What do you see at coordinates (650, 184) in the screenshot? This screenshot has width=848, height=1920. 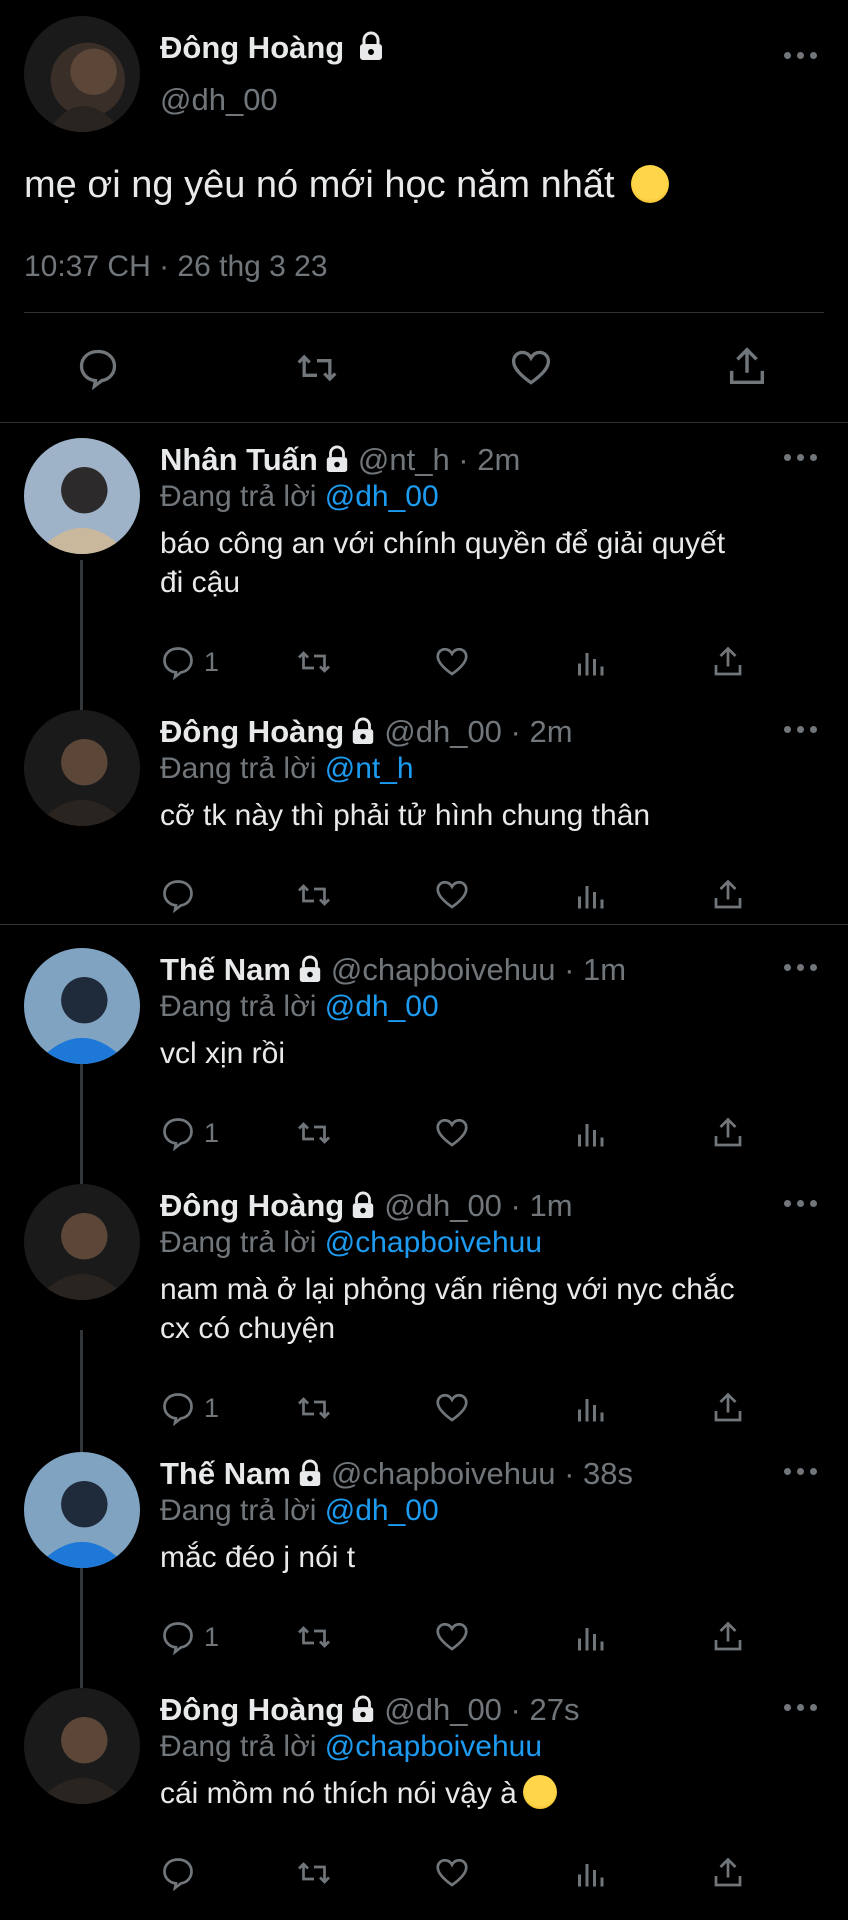 I see `screaming-face-emoji` at bounding box center [650, 184].